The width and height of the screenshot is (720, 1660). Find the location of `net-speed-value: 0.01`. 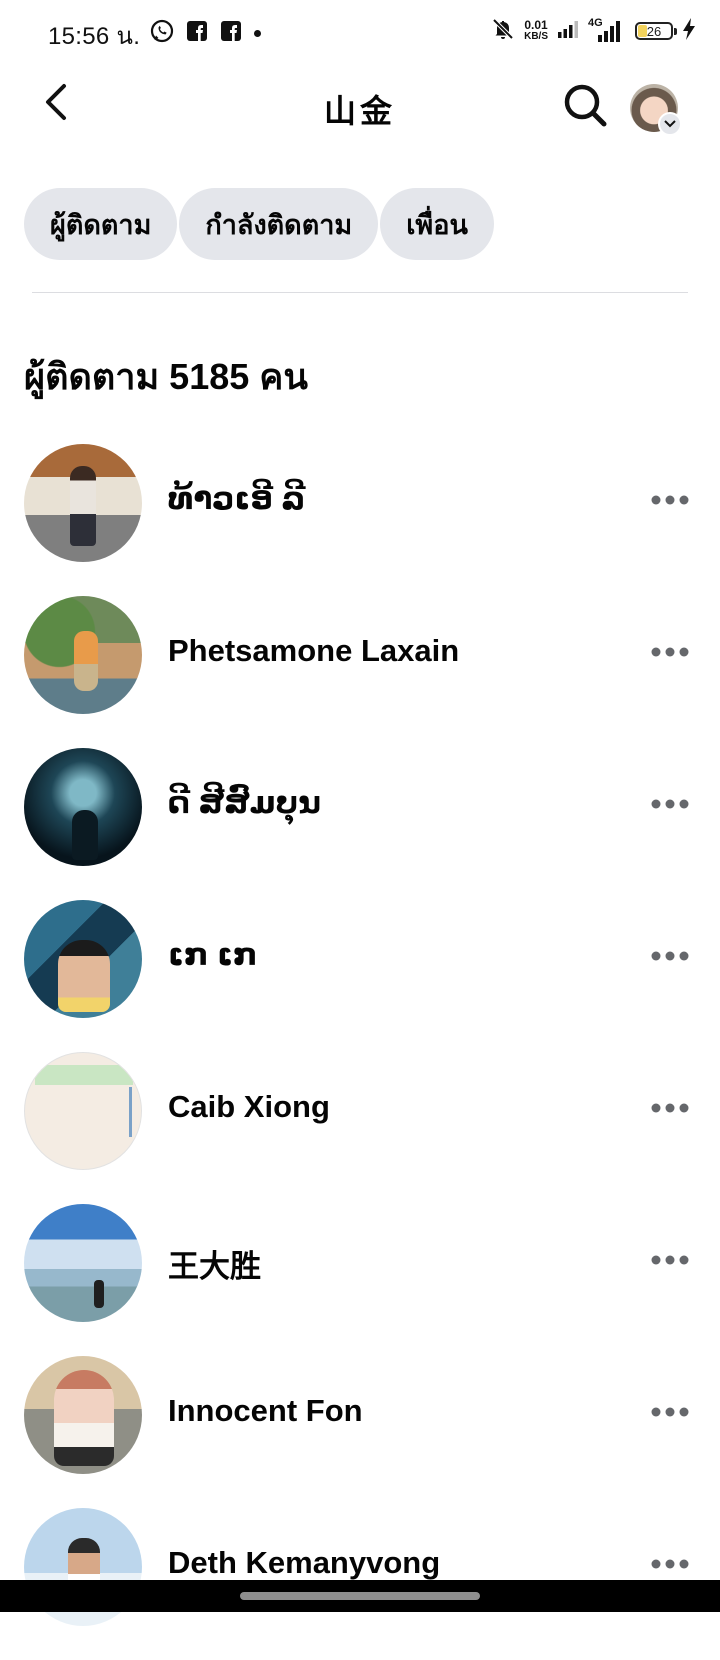

net-speed-value: 0.01 is located at coordinates (536, 25).